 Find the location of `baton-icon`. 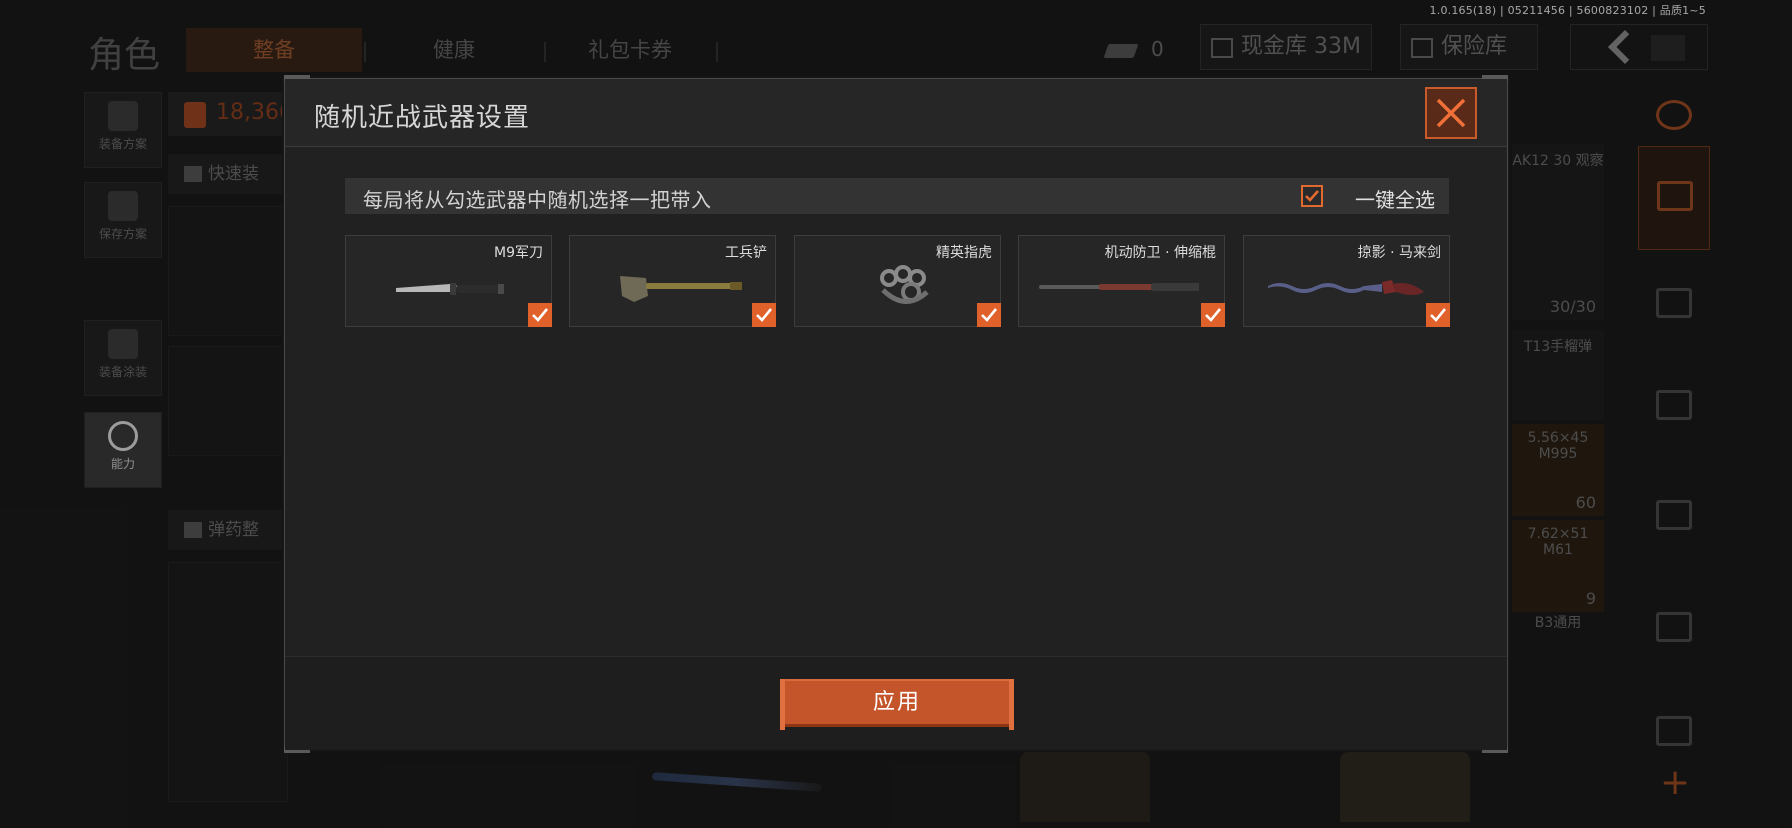

baton-icon is located at coordinates (1119, 287).